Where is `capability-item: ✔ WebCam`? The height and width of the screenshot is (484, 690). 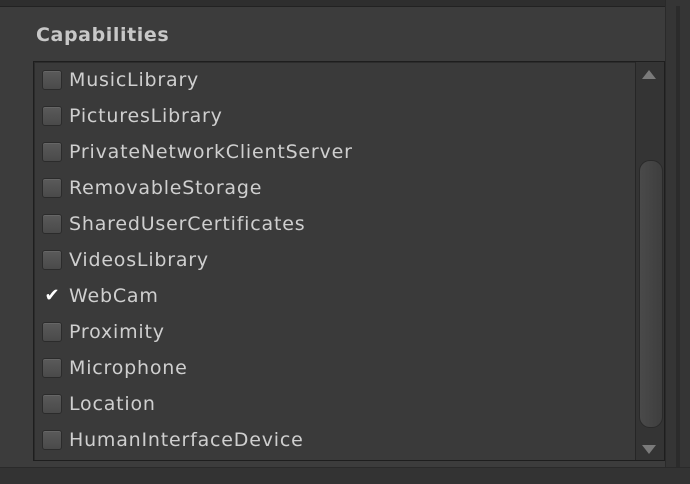 capability-item: ✔ WebCam is located at coordinates (333, 296).